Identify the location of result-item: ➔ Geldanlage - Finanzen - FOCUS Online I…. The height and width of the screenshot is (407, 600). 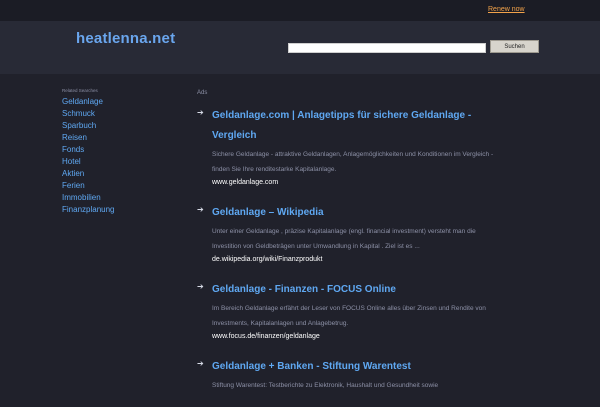
(347, 311).